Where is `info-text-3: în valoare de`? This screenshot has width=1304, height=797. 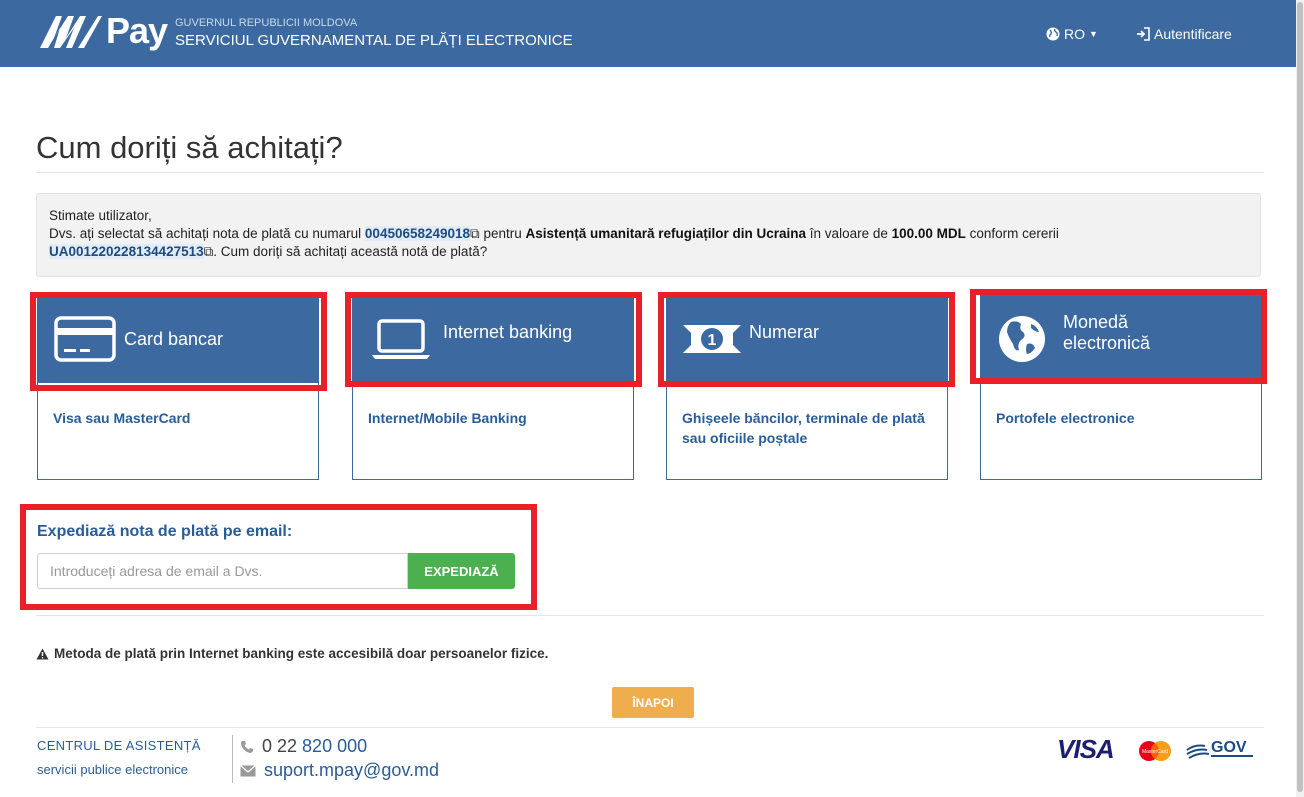 info-text-3: în valoare de is located at coordinates (849, 233).